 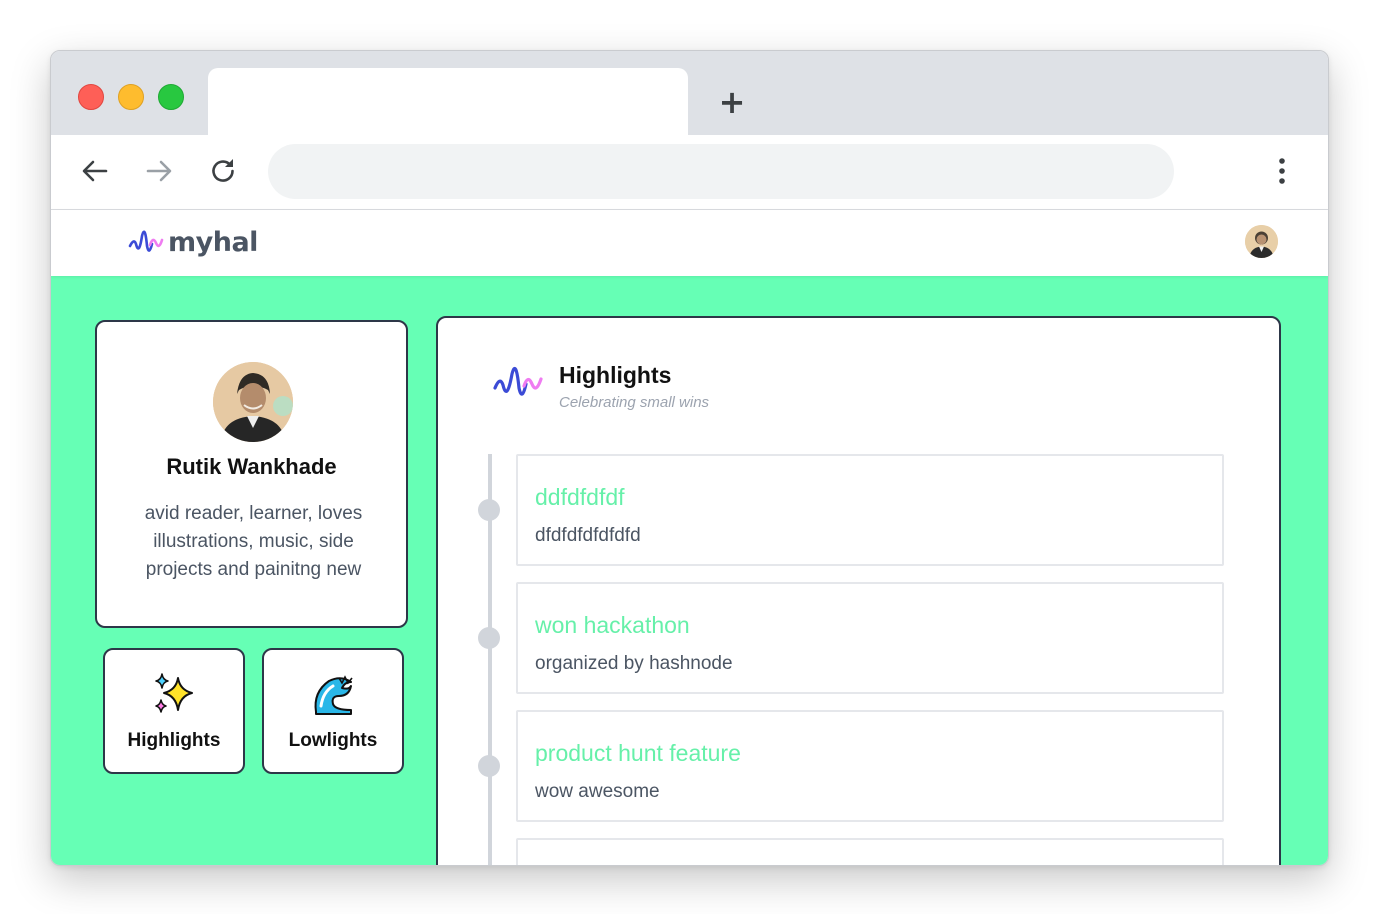 I want to click on lowlights-card-button: Lowlights, so click(x=333, y=711).